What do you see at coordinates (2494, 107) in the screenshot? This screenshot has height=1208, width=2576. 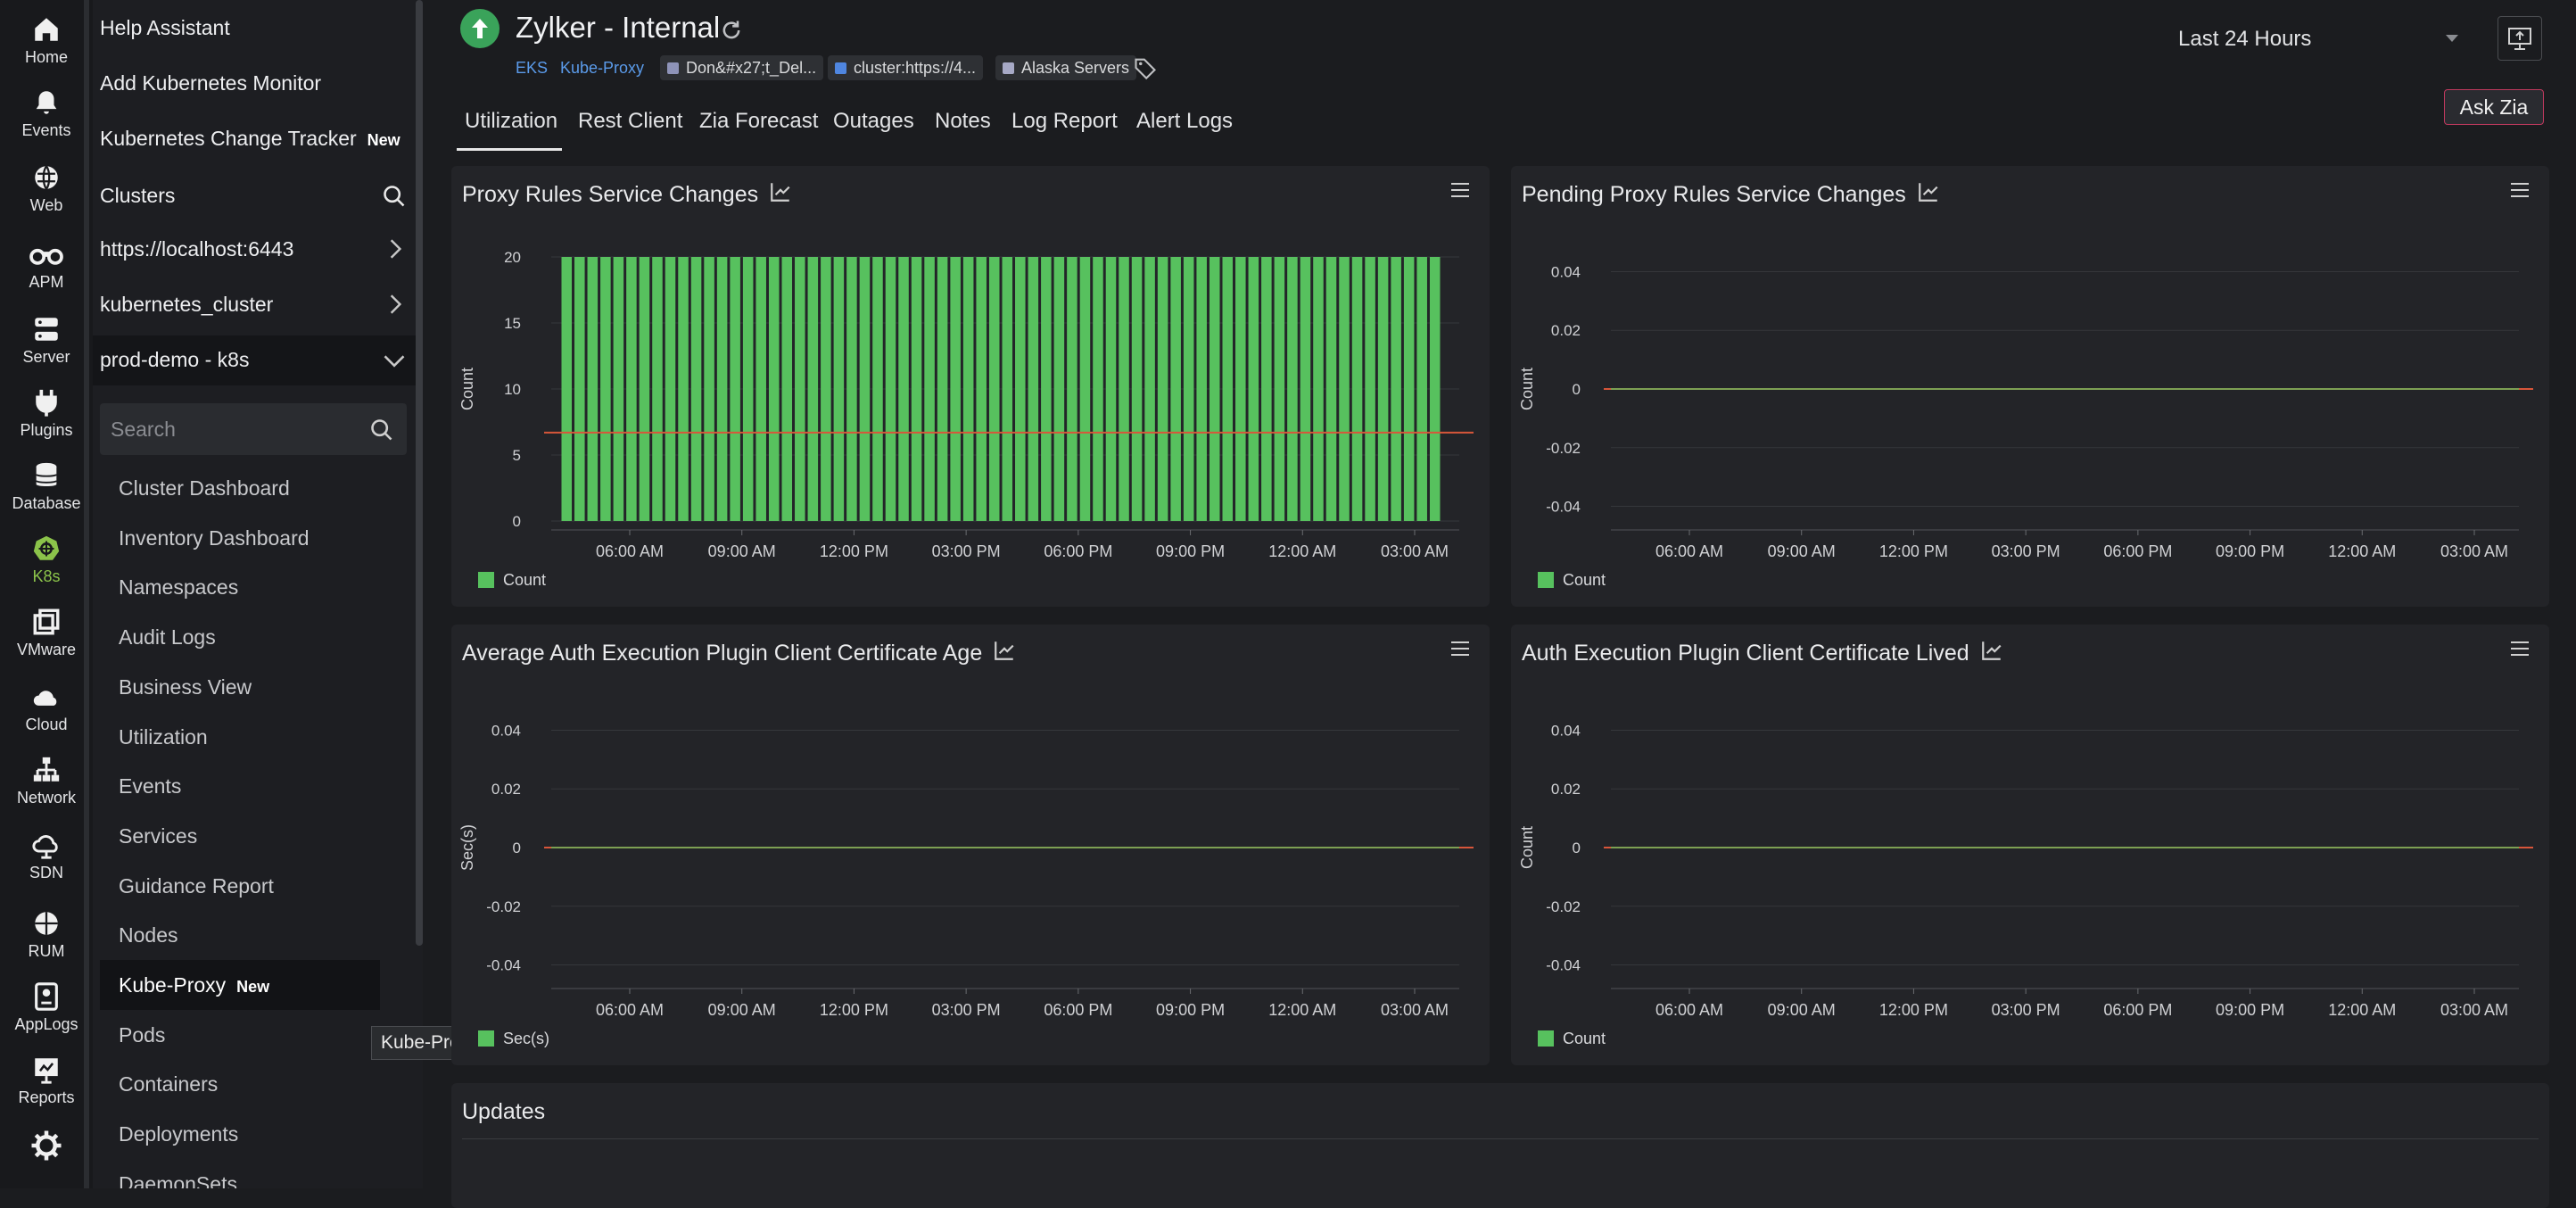 I see `ask-zia-button: Ask Zia` at bounding box center [2494, 107].